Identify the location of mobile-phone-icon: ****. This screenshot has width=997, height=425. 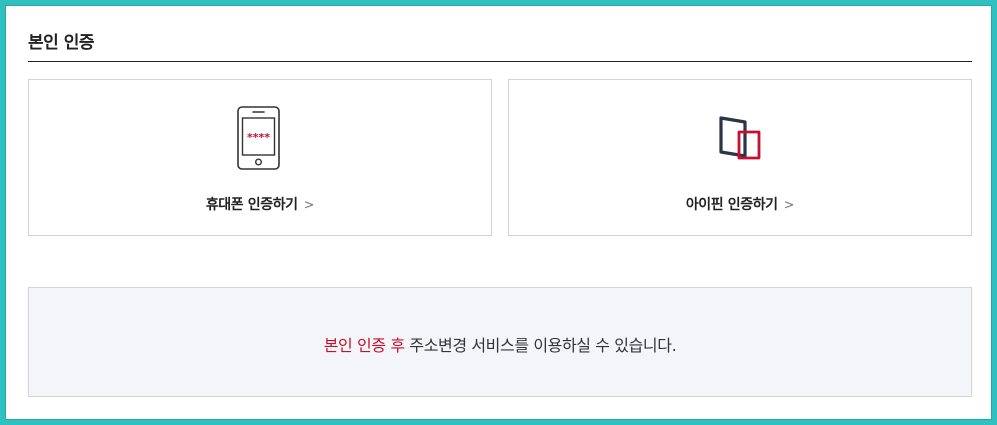
(258, 138).